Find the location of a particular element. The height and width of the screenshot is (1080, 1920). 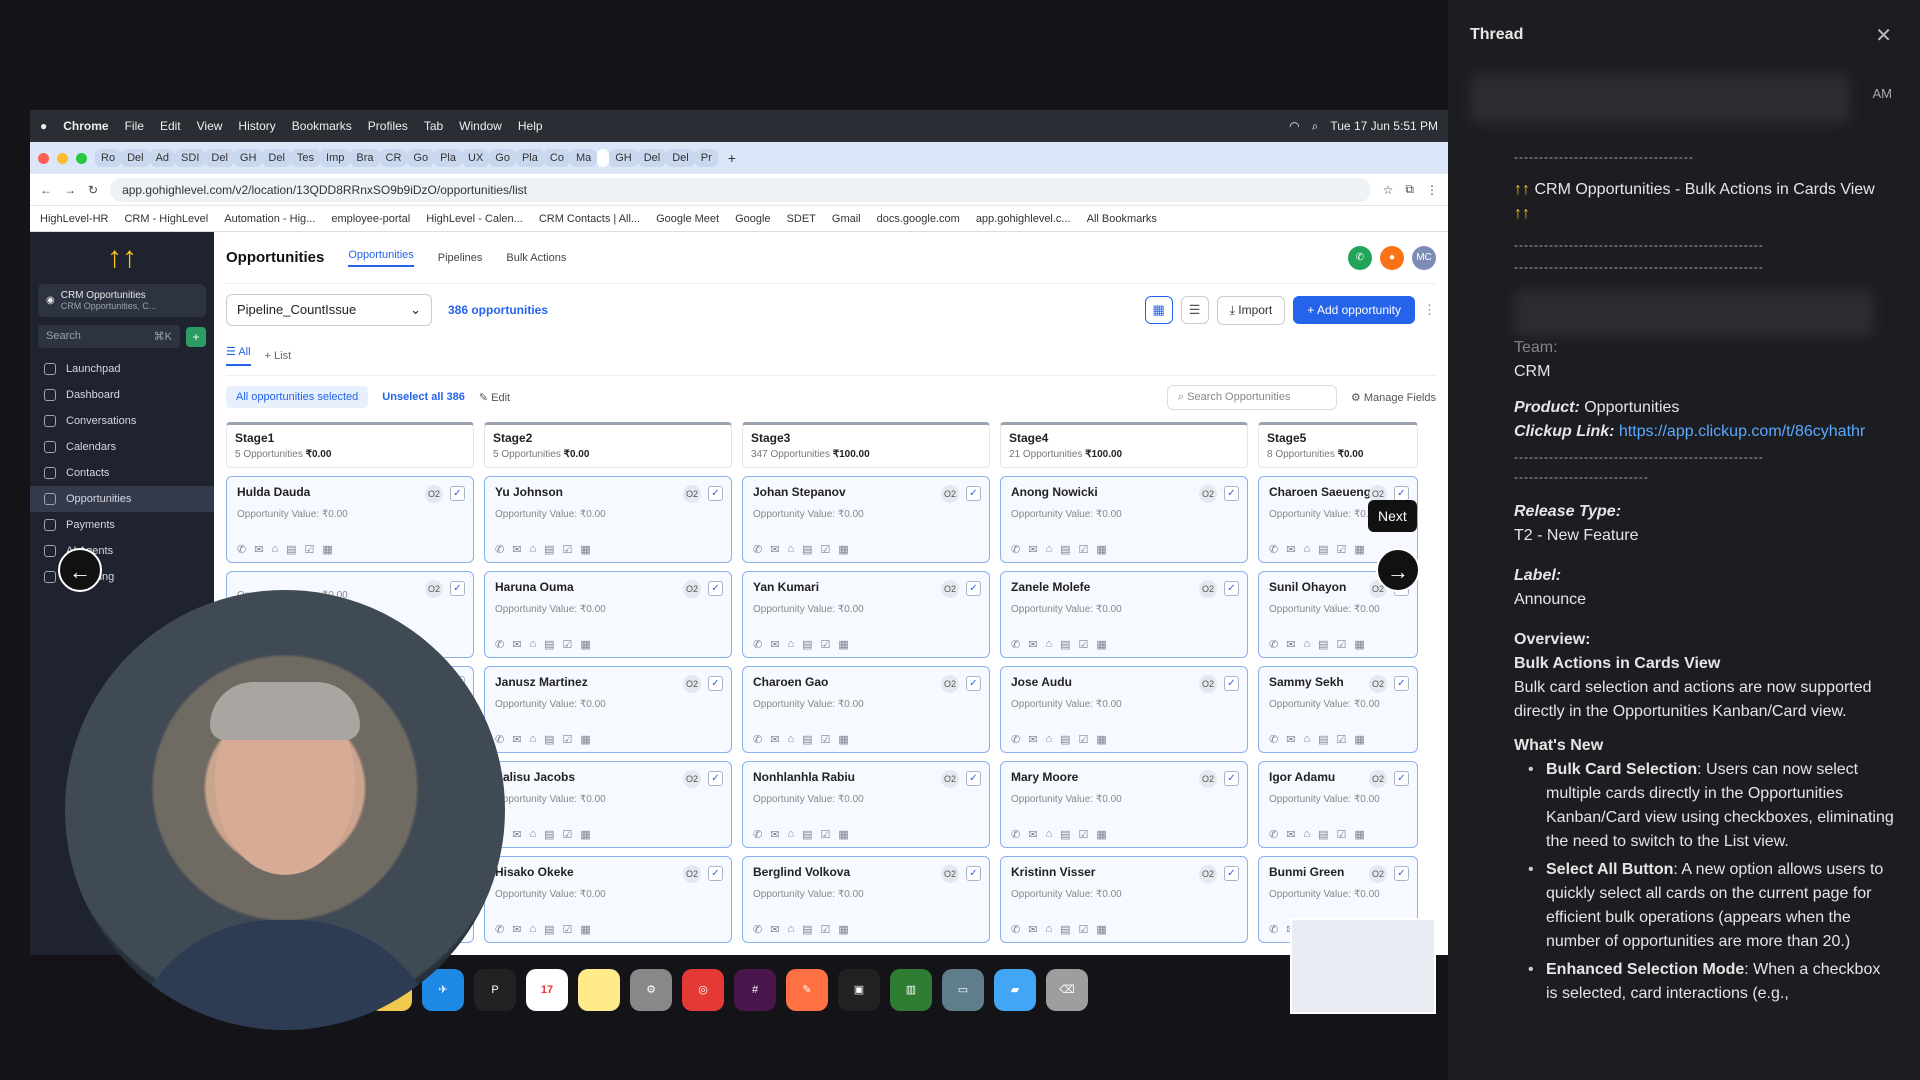

tab-opportunities: Opportunities is located at coordinates (381, 258).